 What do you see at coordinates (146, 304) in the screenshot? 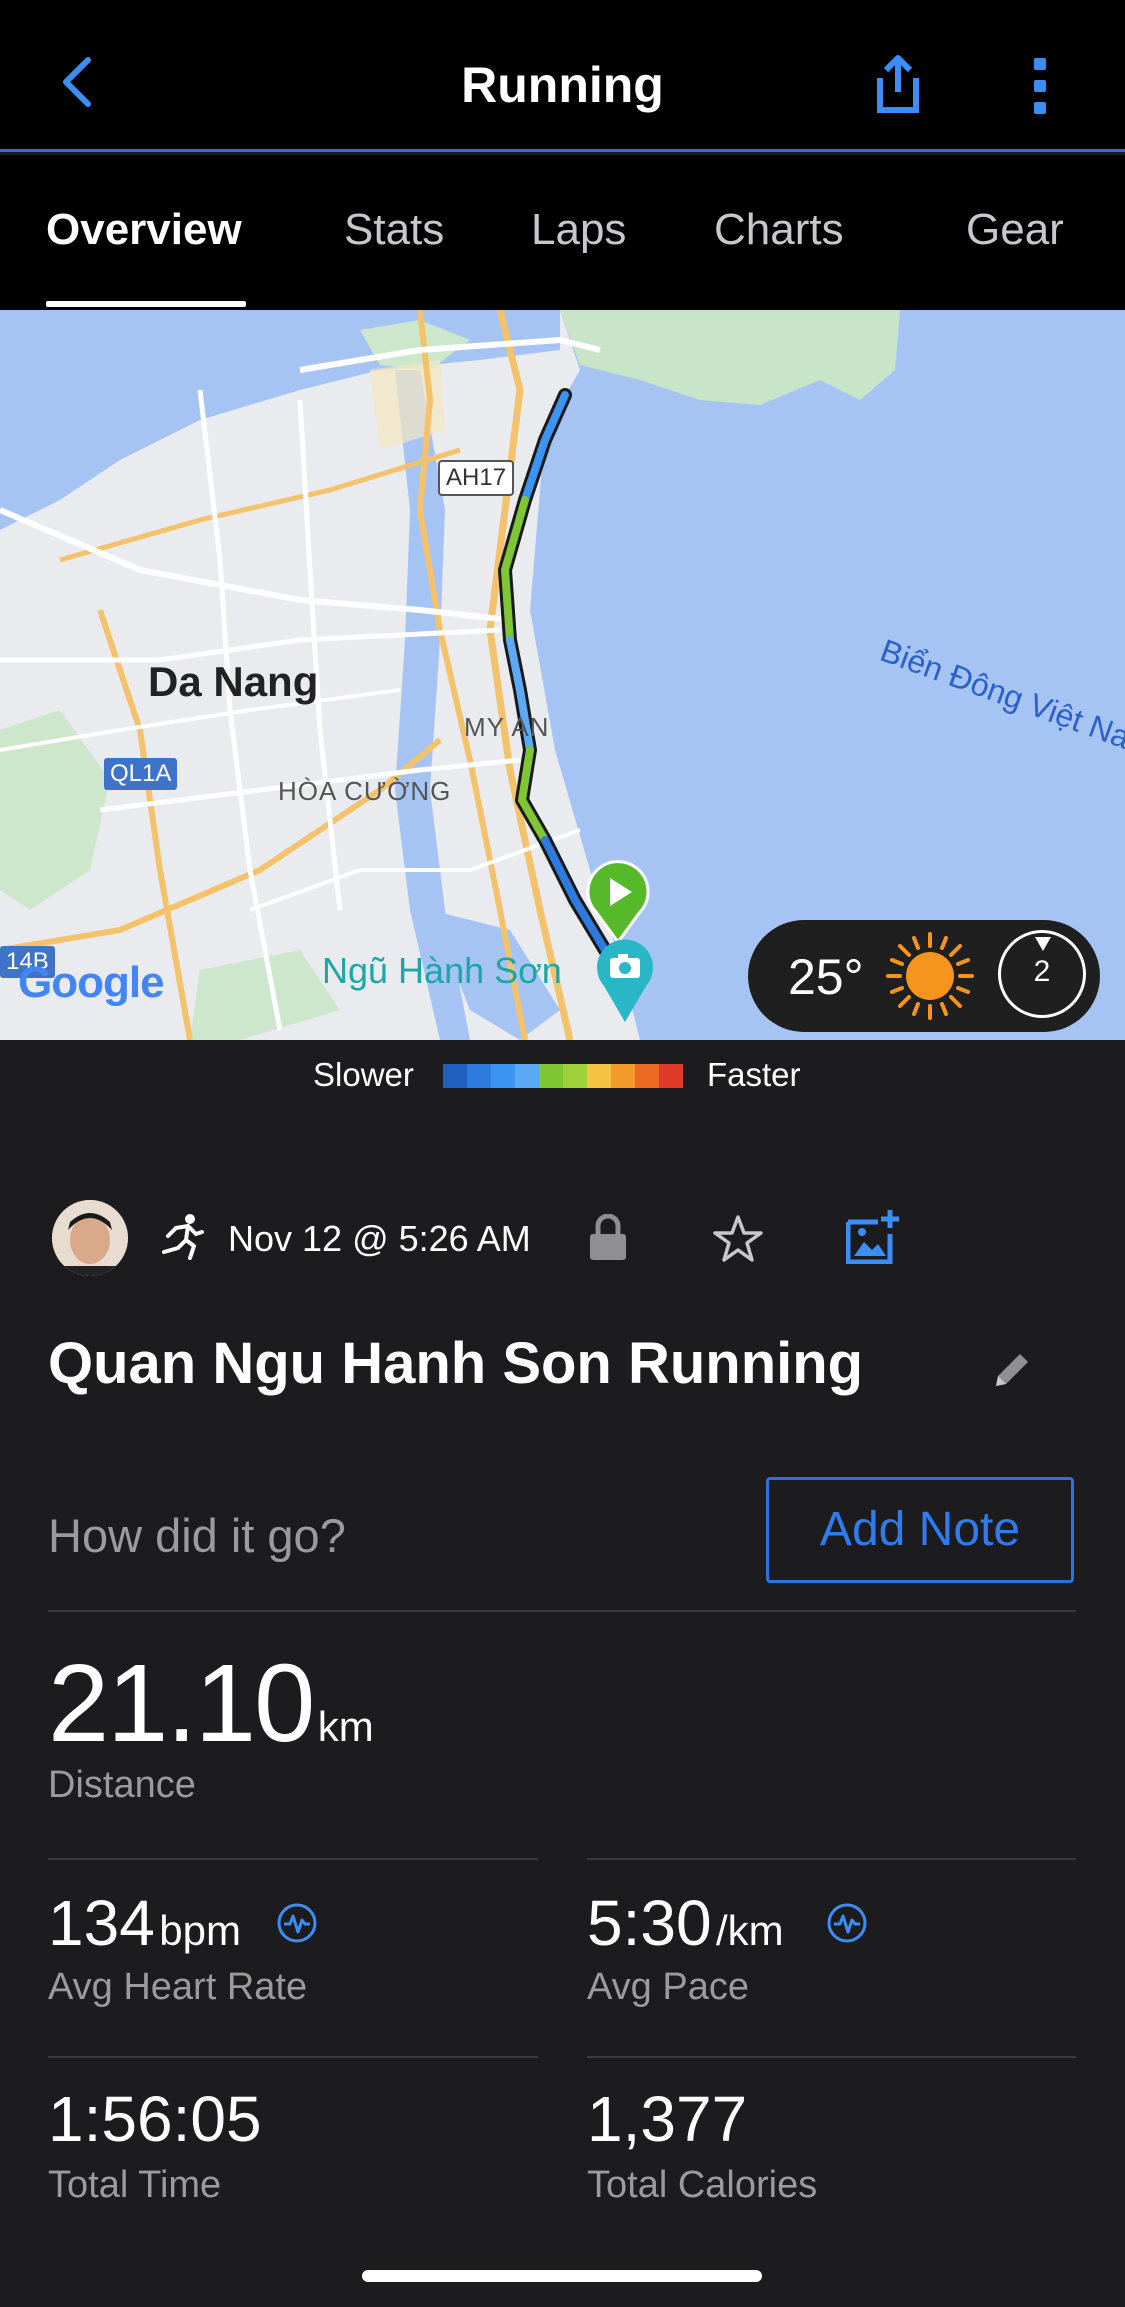
I see `active-tab-indicator` at bounding box center [146, 304].